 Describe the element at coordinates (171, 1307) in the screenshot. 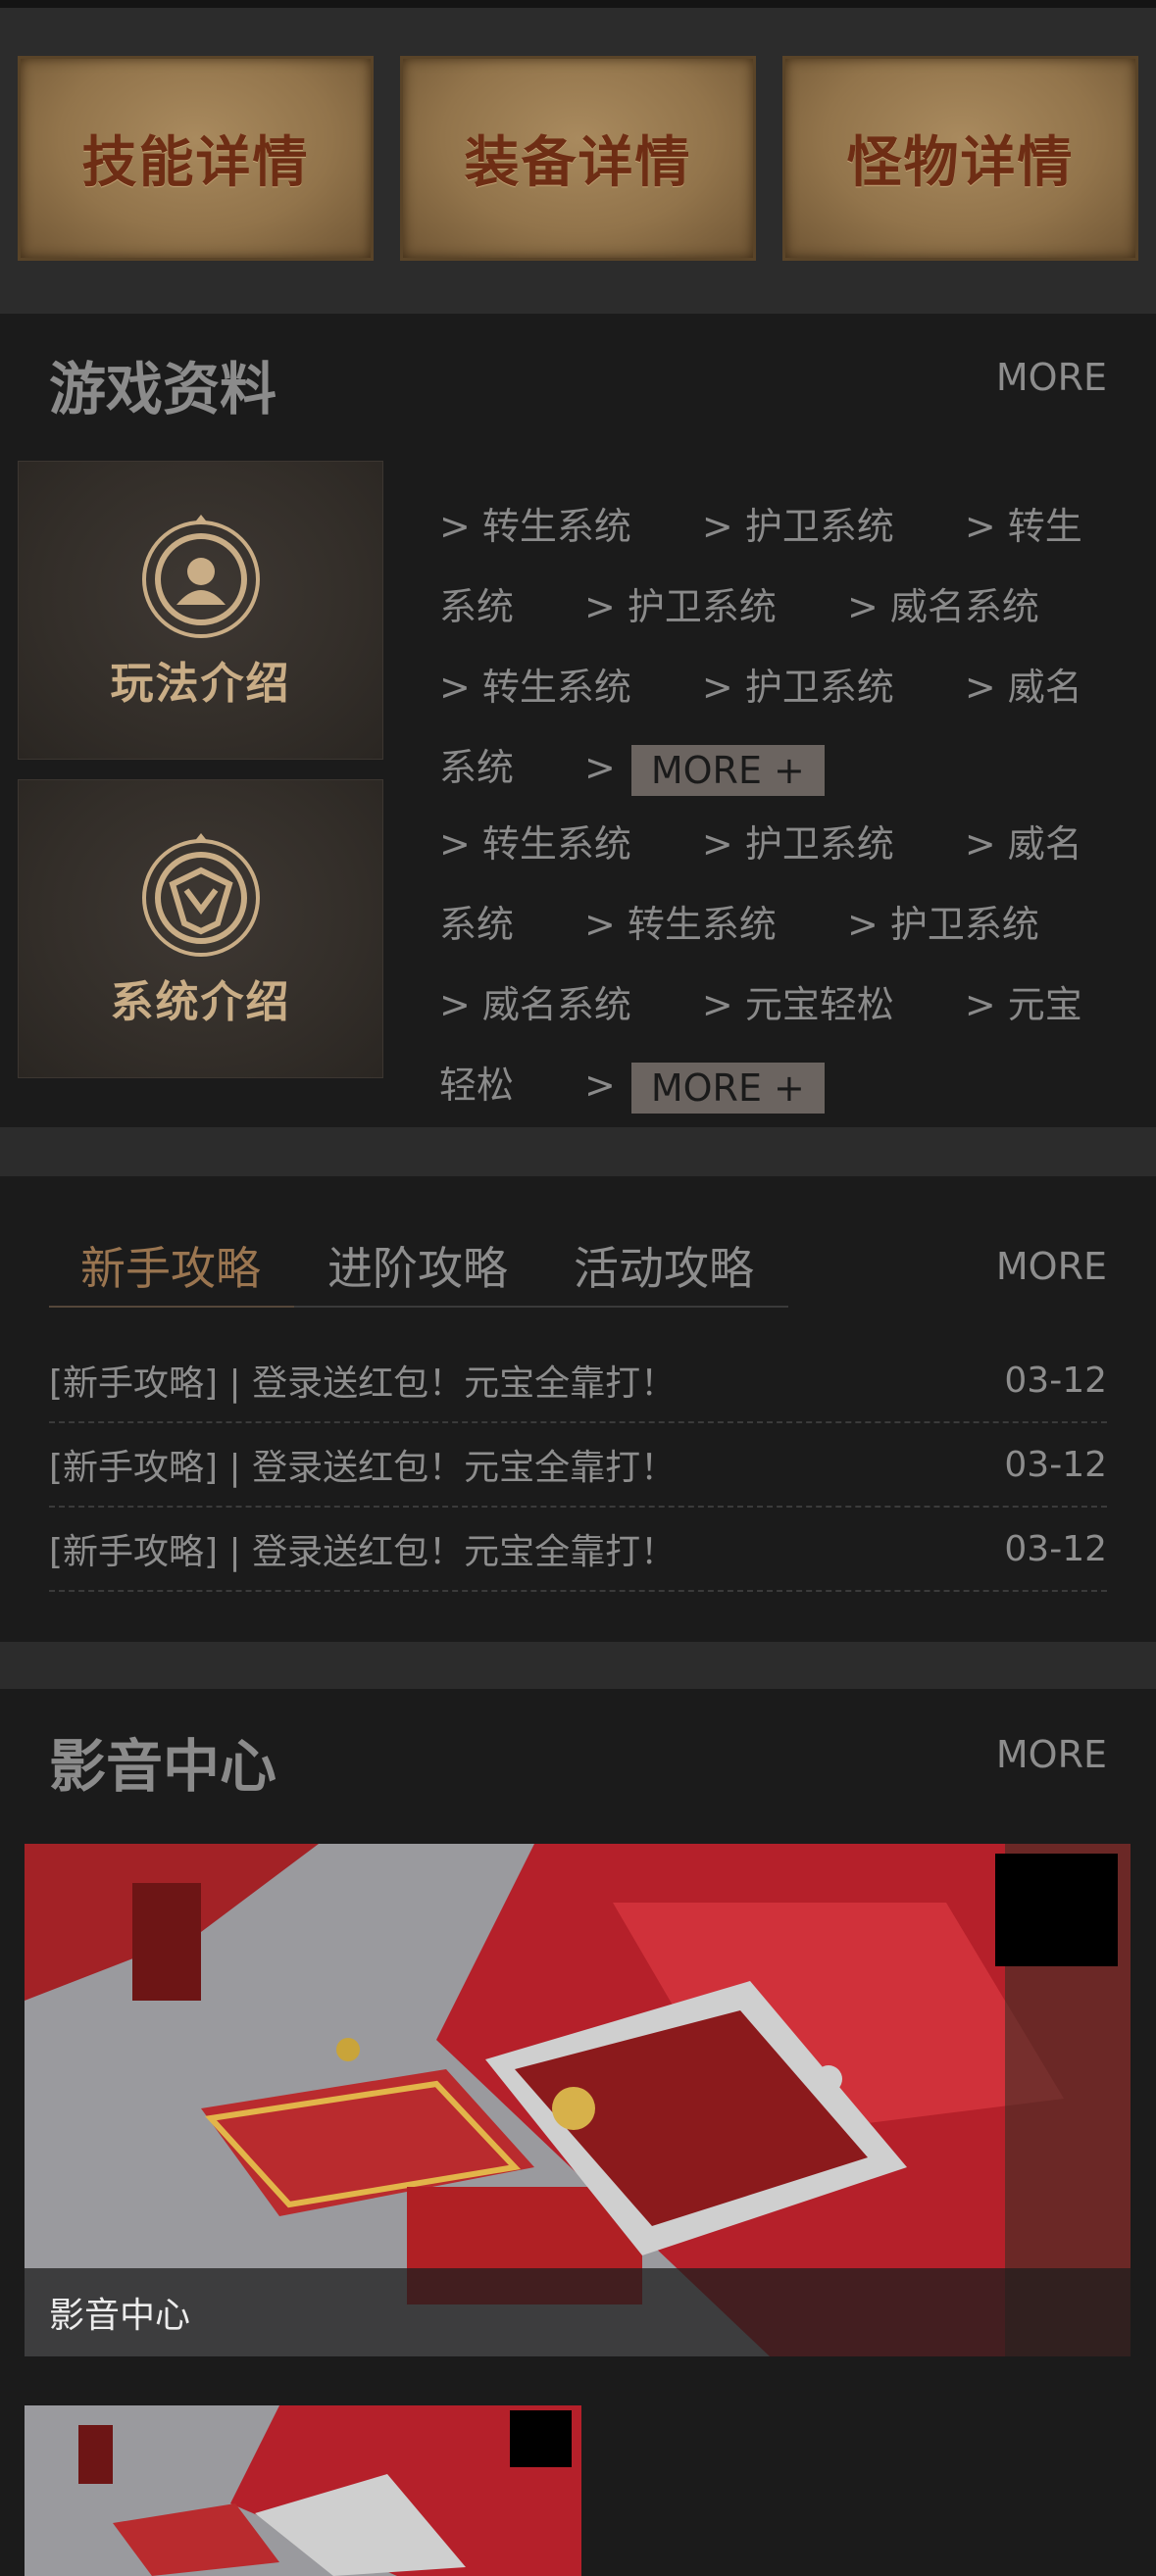

I see `active-tab-indicator` at that location.